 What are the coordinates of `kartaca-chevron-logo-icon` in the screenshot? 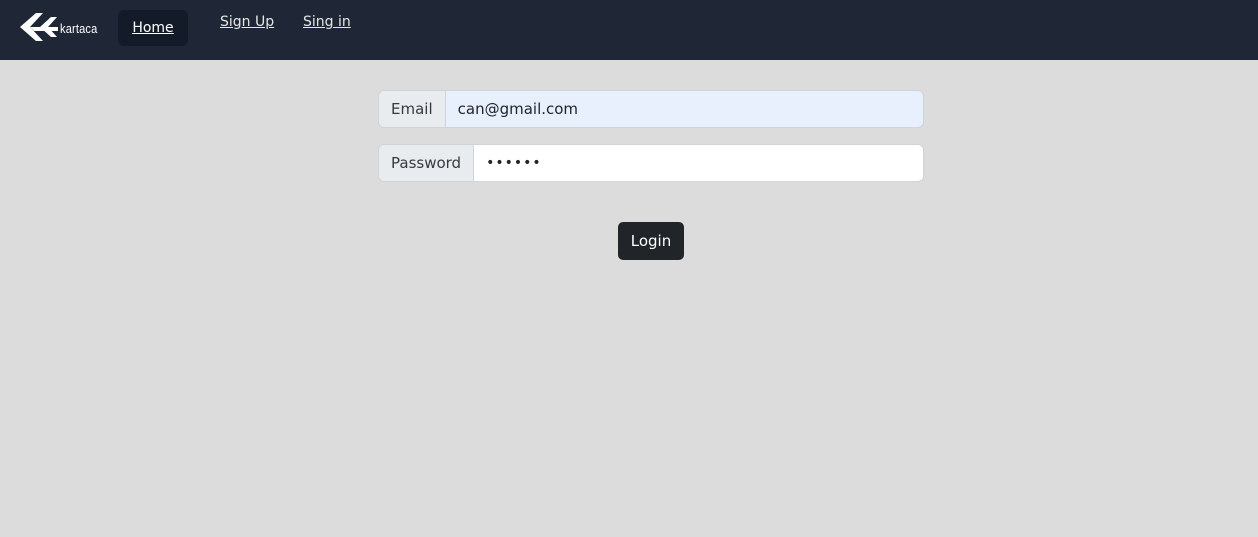 It's located at (39, 27).